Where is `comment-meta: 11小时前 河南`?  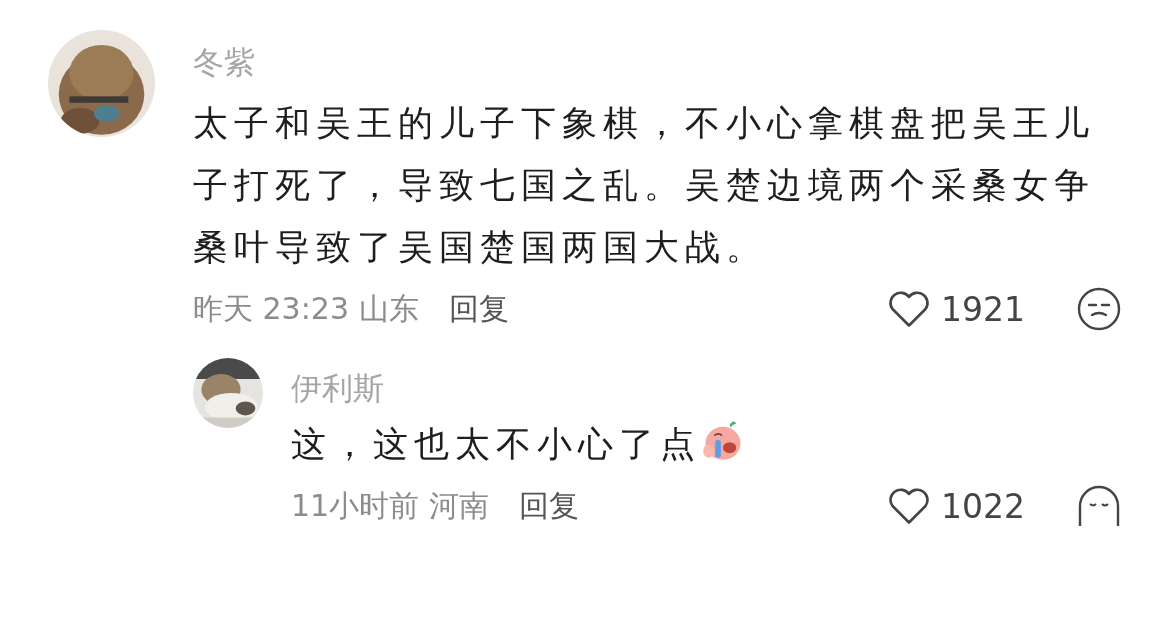 comment-meta: 11小时前 河南 is located at coordinates (390, 505).